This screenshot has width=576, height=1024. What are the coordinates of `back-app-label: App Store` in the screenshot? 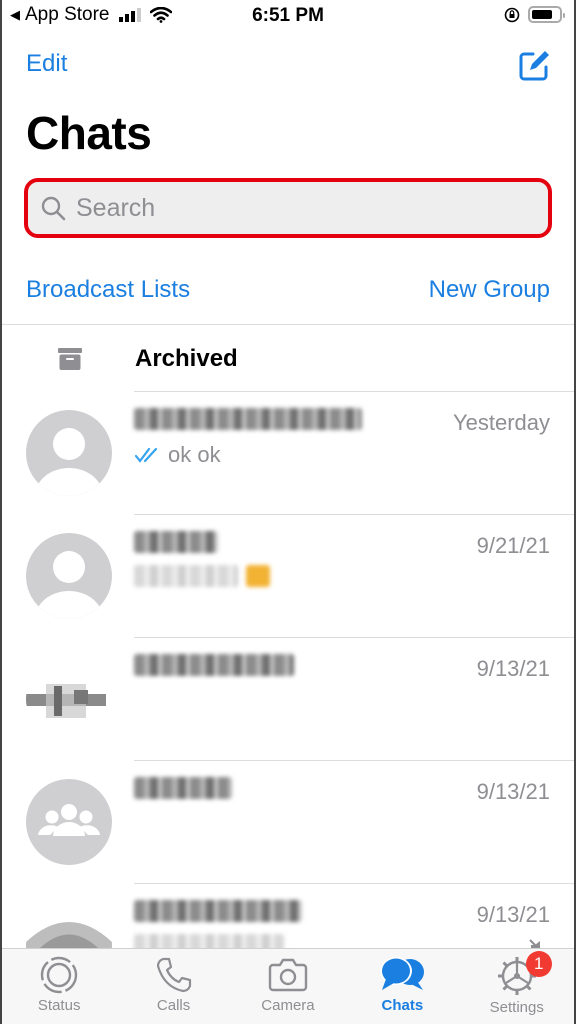 It's located at (67, 14).